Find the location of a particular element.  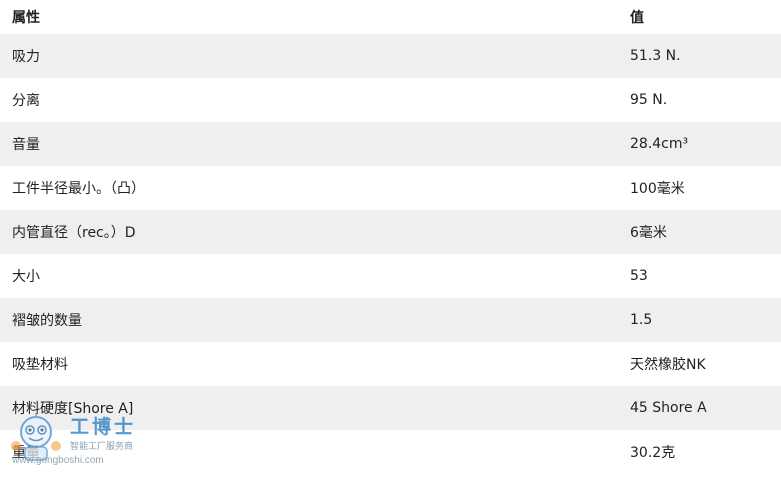

row-attribute: 音量 is located at coordinates (26, 145).